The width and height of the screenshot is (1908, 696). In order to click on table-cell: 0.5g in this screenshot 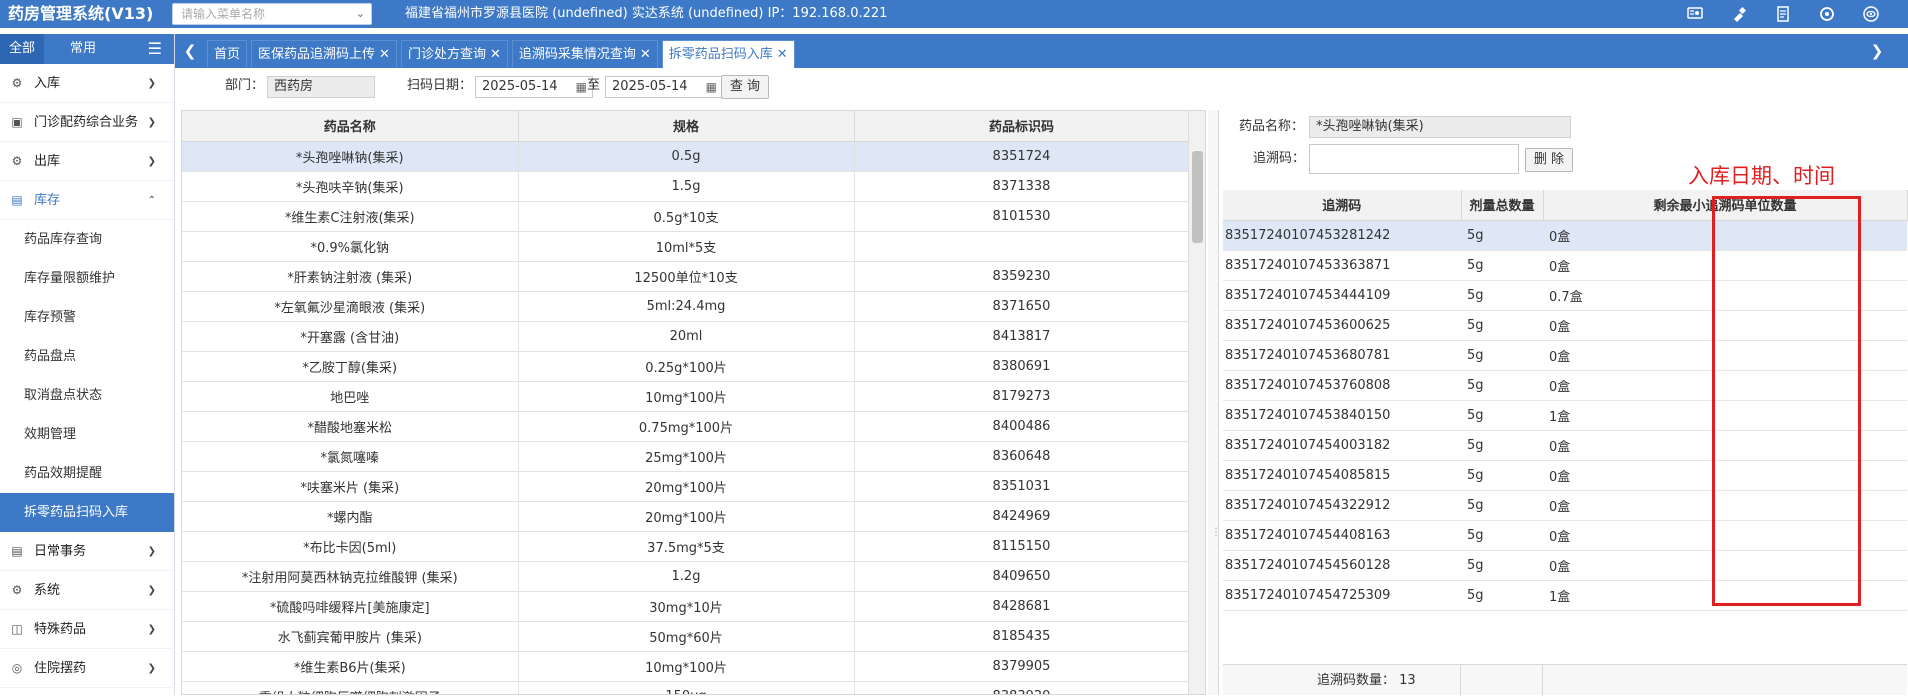, I will do `click(686, 156)`.